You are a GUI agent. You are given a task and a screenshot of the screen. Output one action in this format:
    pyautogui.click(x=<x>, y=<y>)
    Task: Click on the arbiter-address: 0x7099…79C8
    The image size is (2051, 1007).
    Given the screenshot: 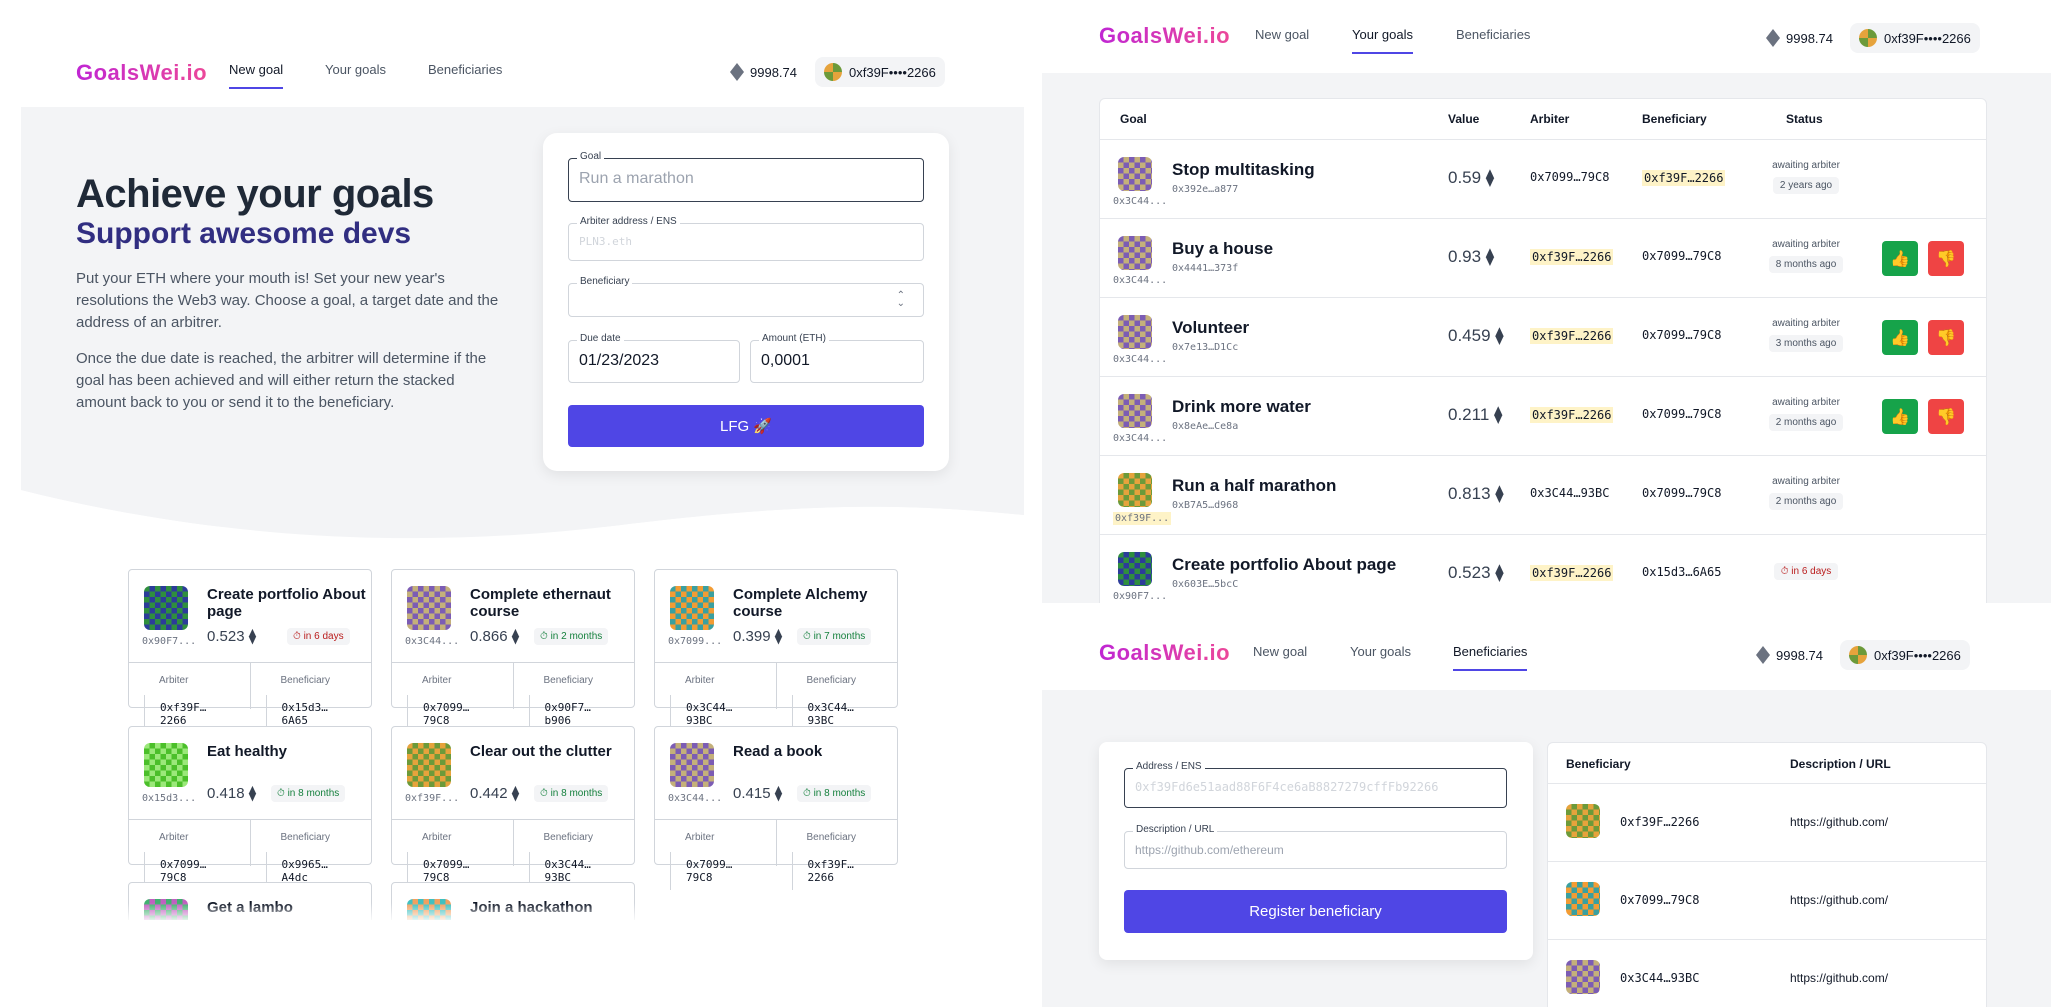 What is the action you would take?
    pyautogui.click(x=715, y=871)
    